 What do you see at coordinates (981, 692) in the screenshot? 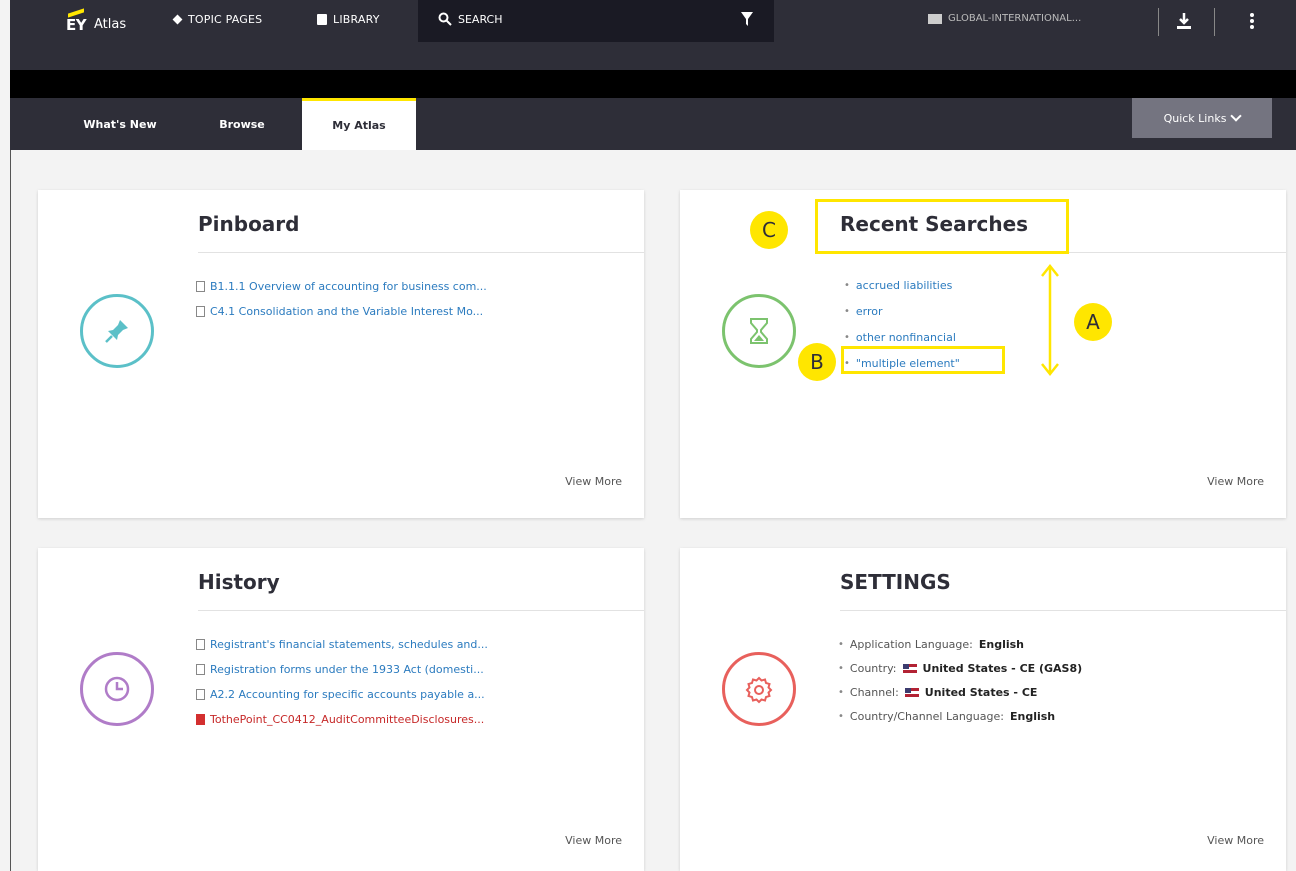
I see `setting-value: United States - CE` at bounding box center [981, 692].